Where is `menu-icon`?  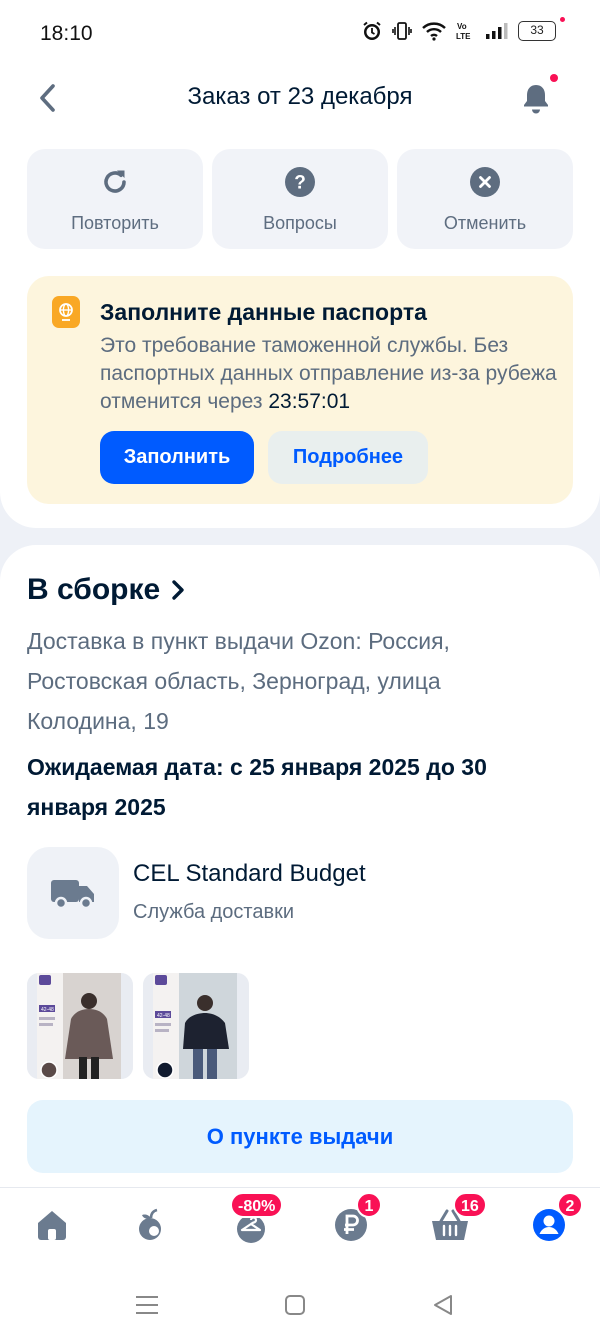
menu-icon is located at coordinates (147, 1305).